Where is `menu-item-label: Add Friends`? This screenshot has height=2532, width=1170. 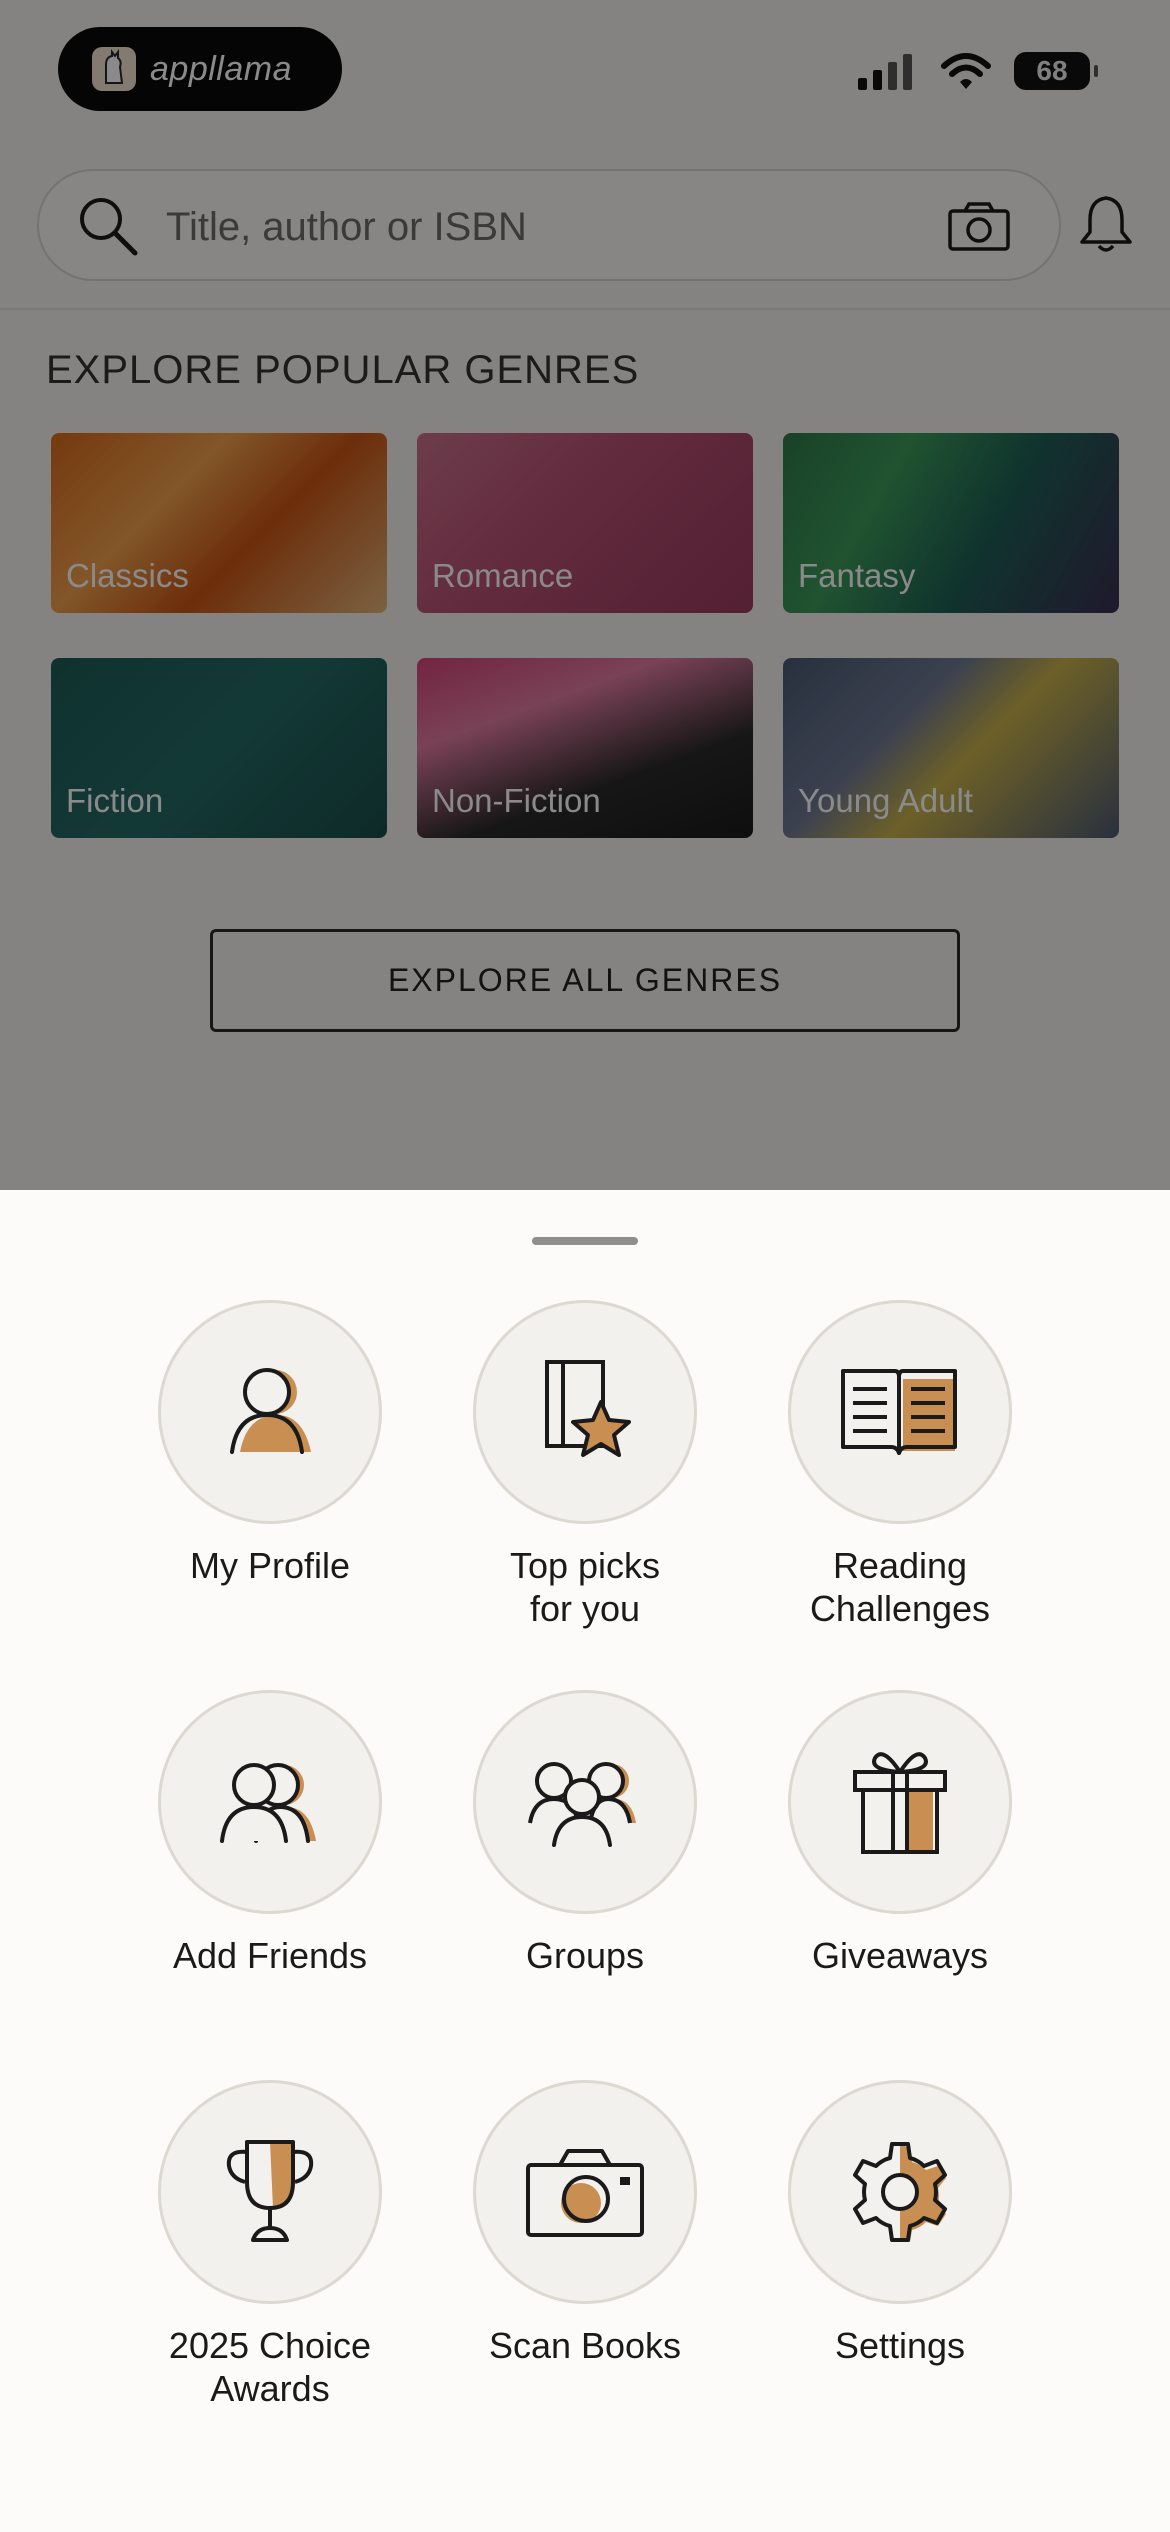
menu-item-label: Add Friends is located at coordinates (270, 1955).